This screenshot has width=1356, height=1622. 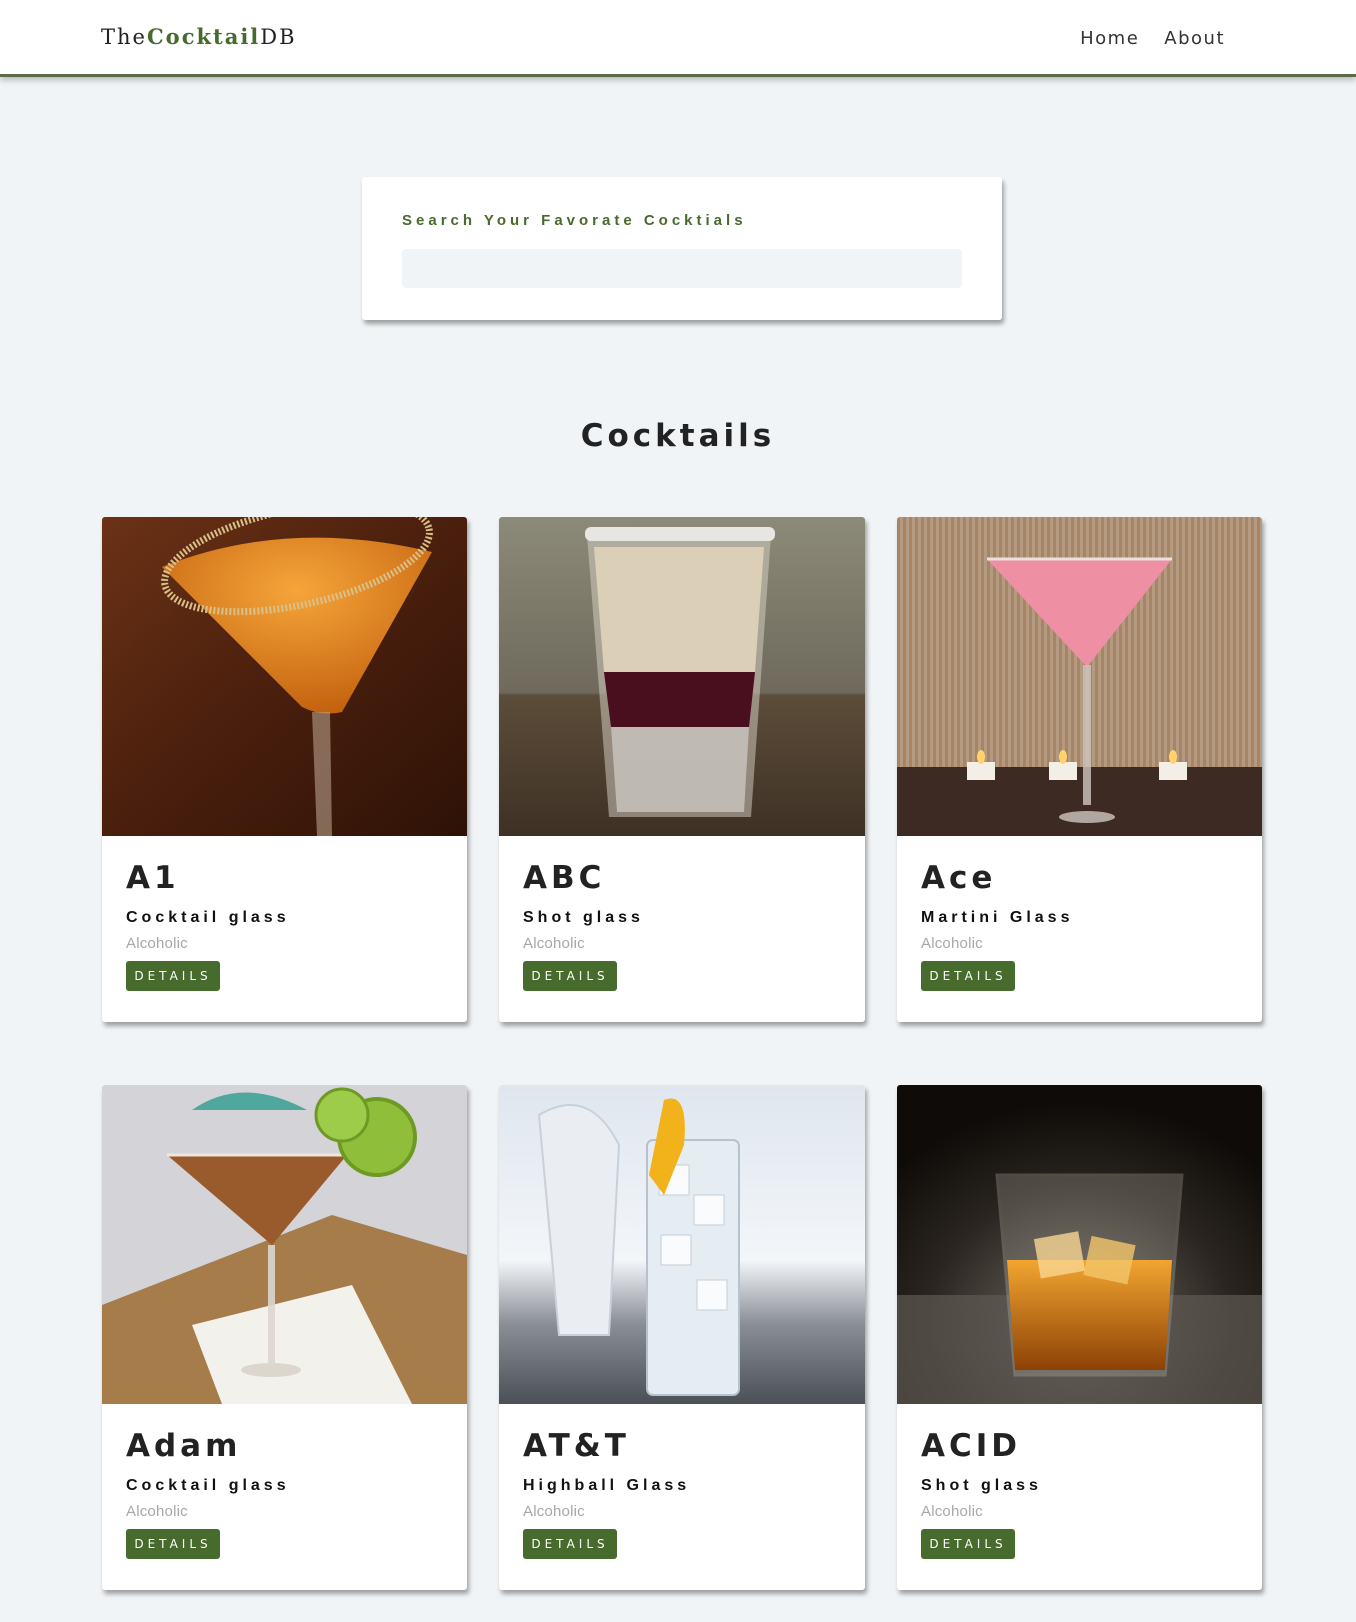 I want to click on cocktail-name: Adam, so click(x=184, y=1446).